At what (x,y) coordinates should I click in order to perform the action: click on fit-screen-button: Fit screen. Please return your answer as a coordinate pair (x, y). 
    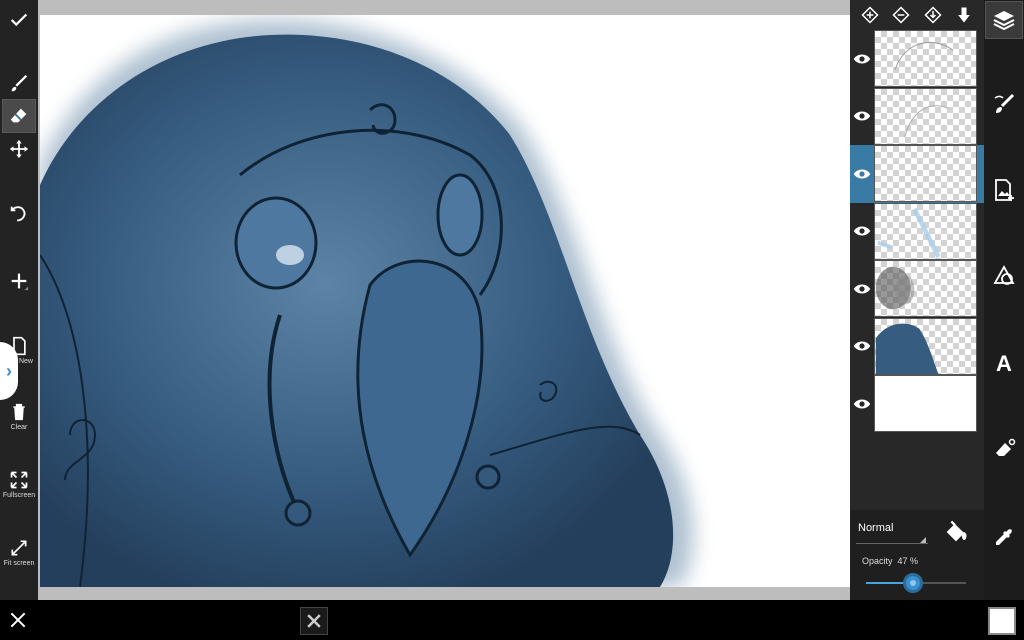
    Looking at the image, I should click on (19, 552).